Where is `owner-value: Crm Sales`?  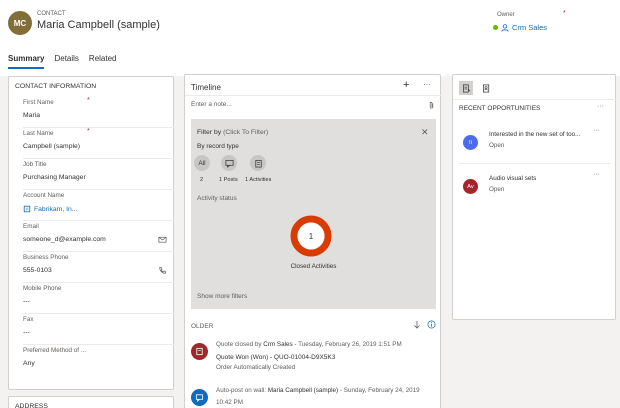
owner-value: Crm Sales is located at coordinates (529, 27).